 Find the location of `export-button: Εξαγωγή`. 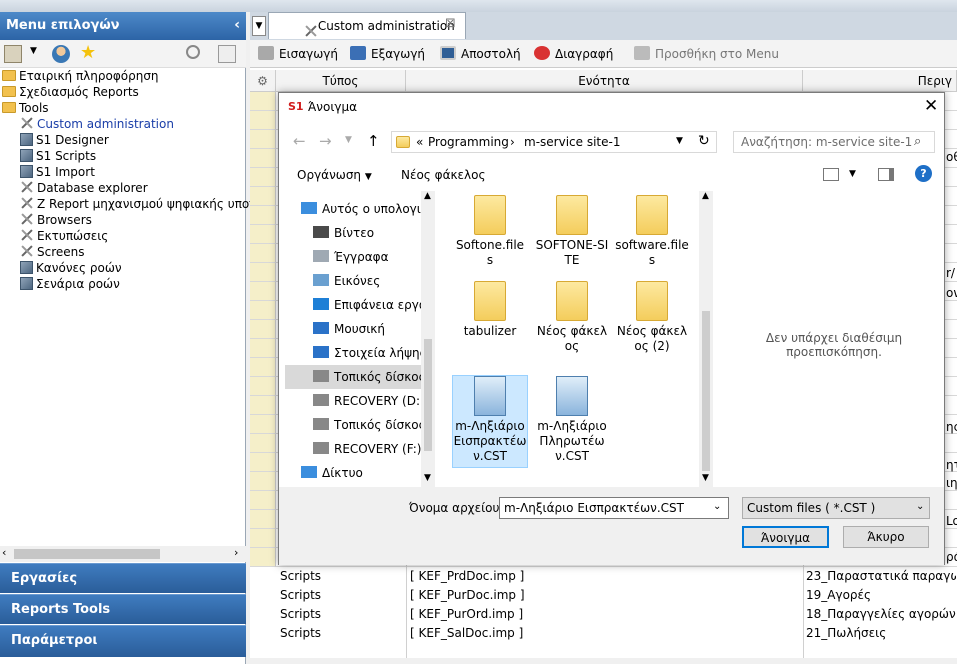

export-button: Εξαγωγή is located at coordinates (387, 53).